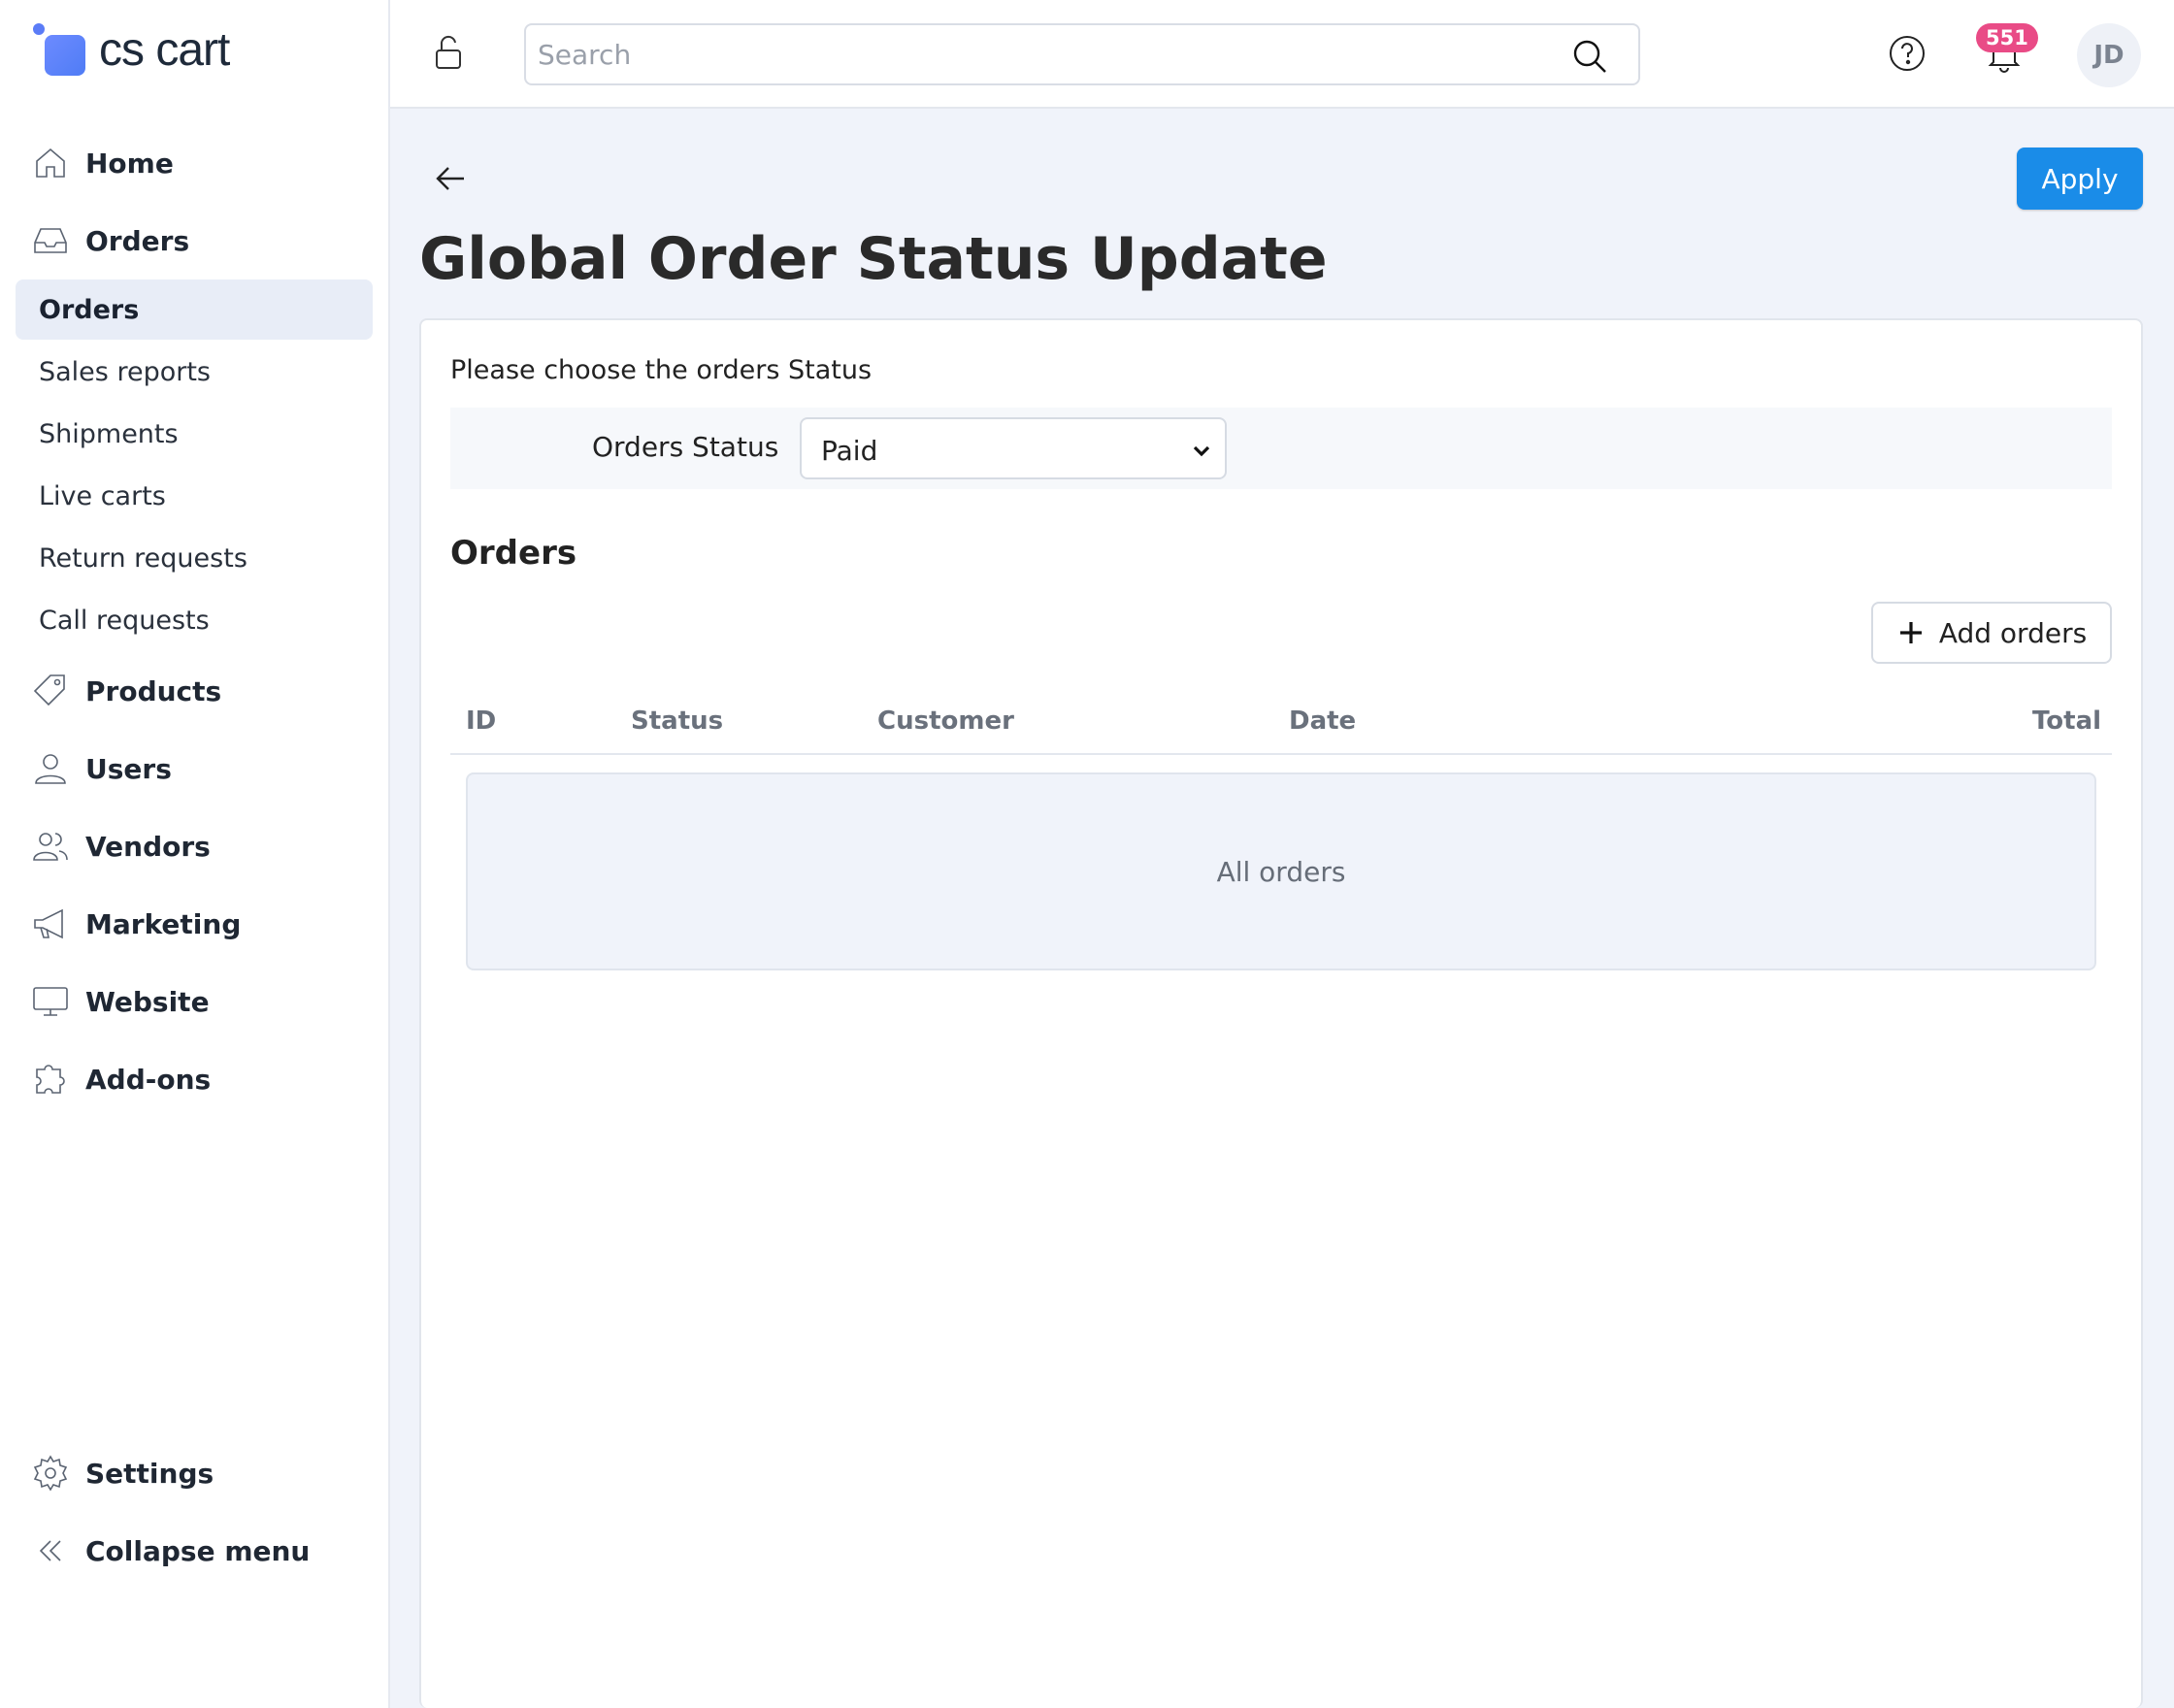 Image resolution: width=2174 pixels, height=1708 pixels. I want to click on nav-marketing: Marketing, so click(136, 924).